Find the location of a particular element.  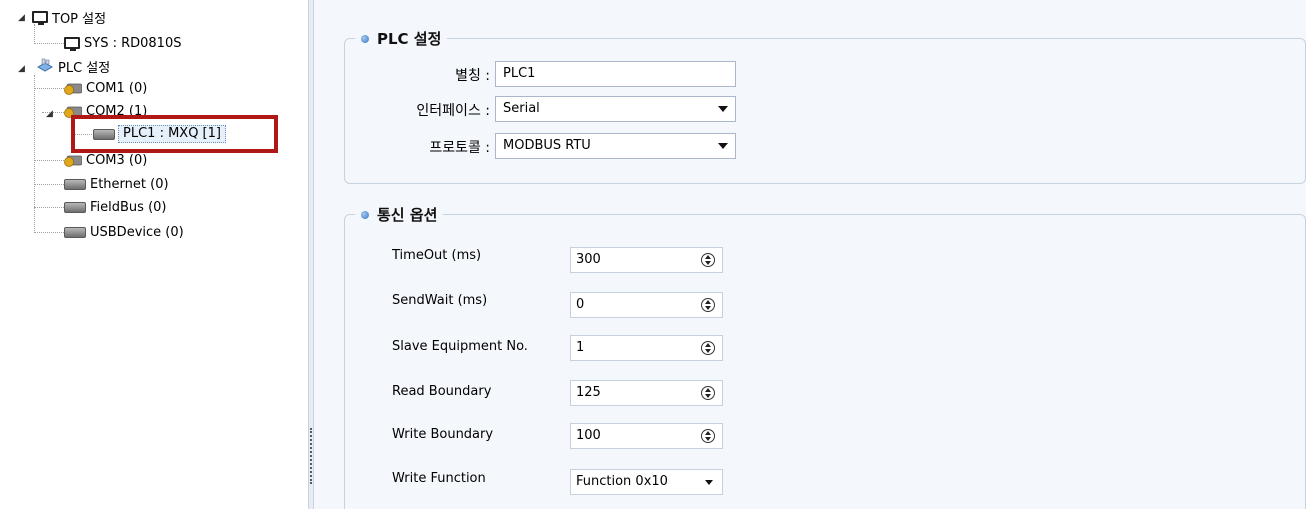

timeout-label: TimeOut (ms) is located at coordinates (437, 255).